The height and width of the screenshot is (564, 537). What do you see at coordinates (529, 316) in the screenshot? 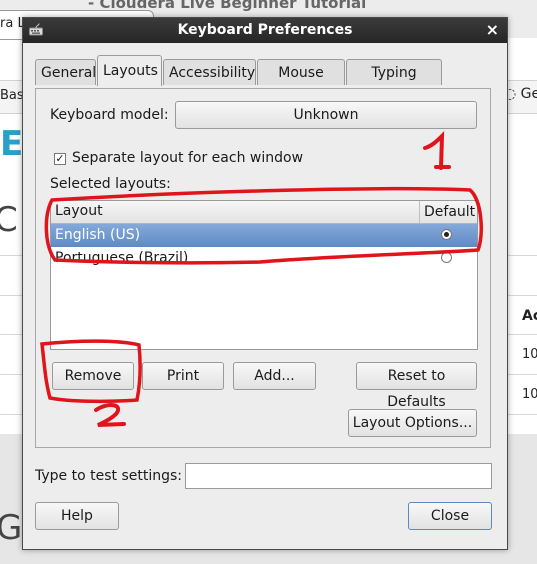
I see `background-column-header: Ac` at bounding box center [529, 316].